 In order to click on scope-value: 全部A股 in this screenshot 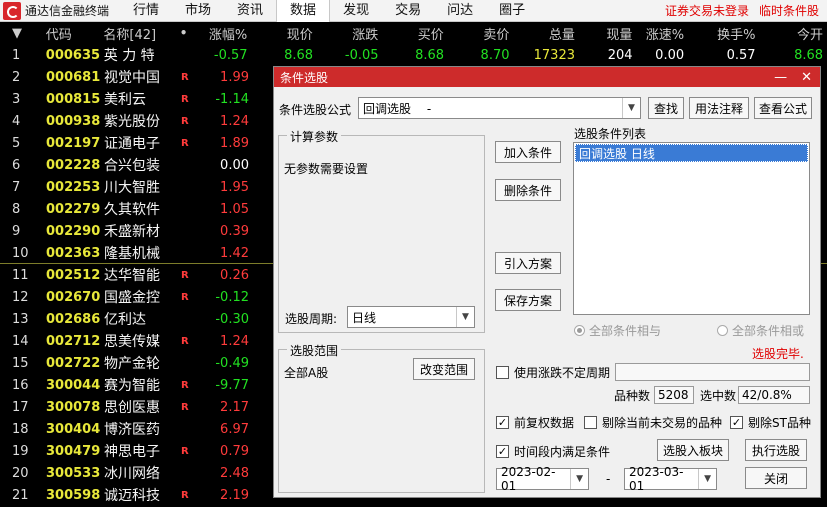, I will do `click(306, 373)`.